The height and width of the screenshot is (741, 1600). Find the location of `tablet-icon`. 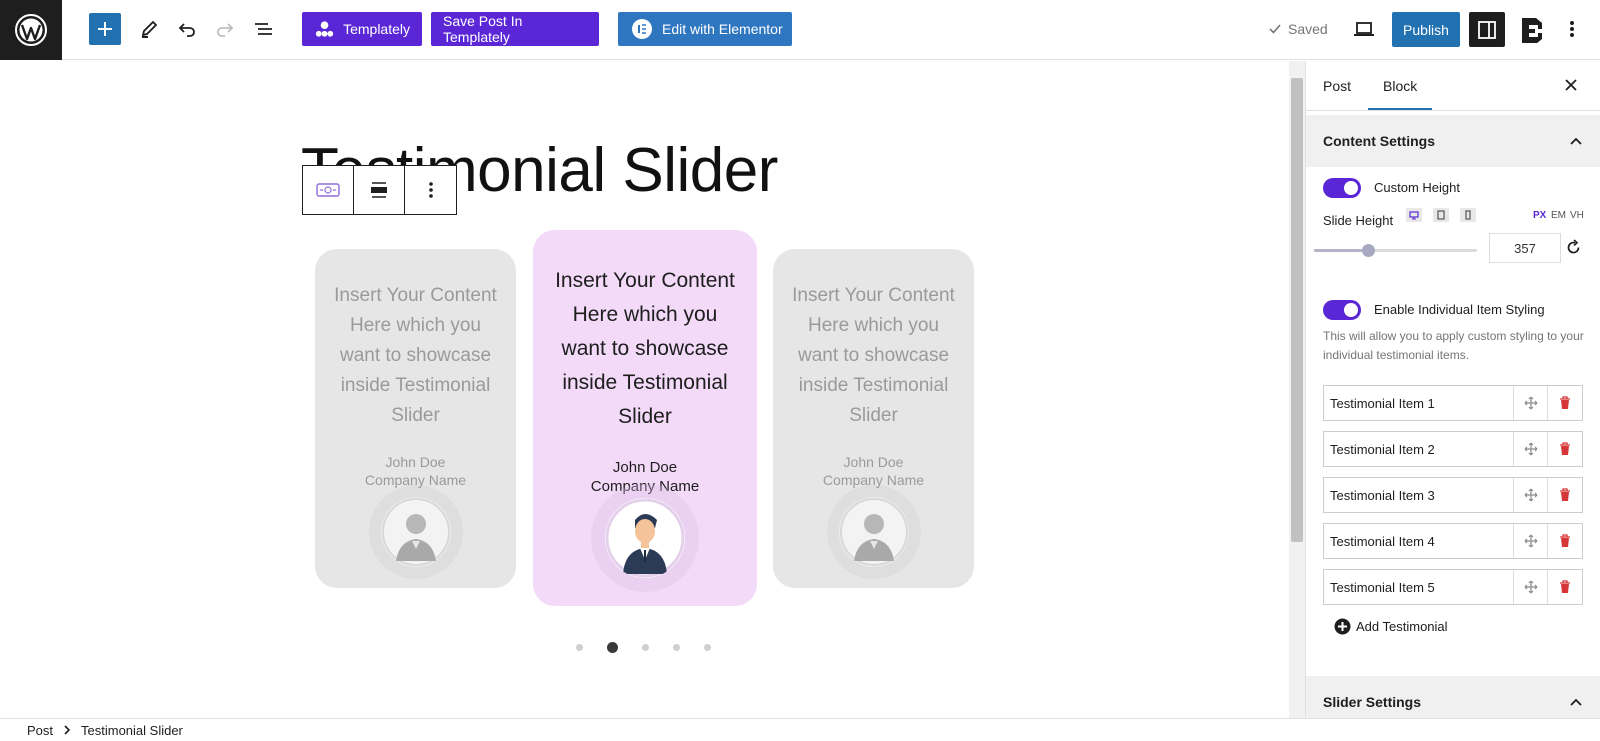

tablet-icon is located at coordinates (1441, 215).